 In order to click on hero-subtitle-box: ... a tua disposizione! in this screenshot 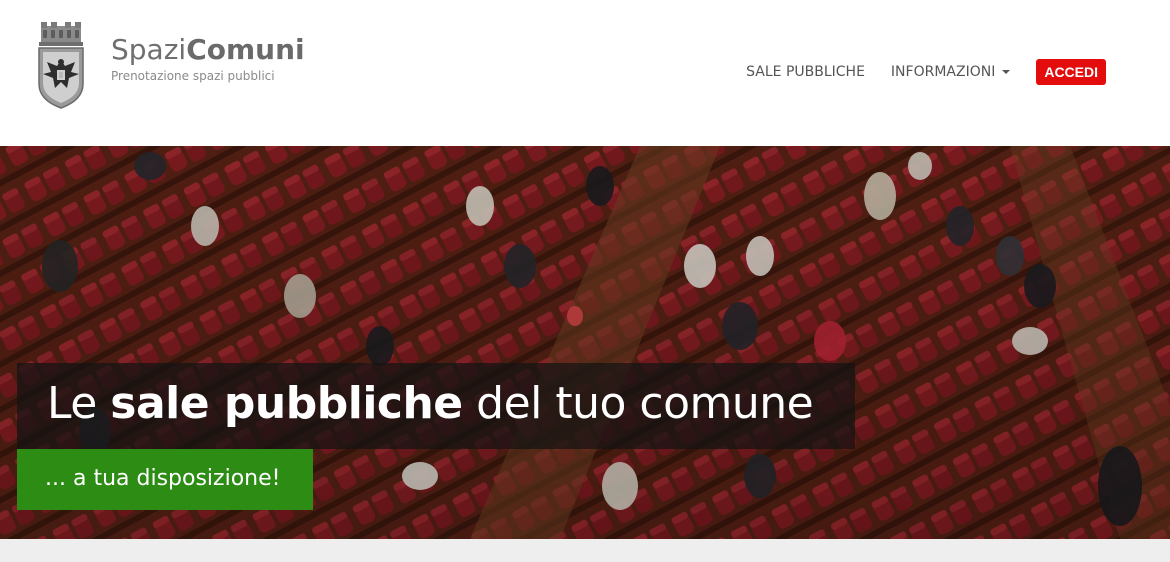, I will do `click(165, 479)`.